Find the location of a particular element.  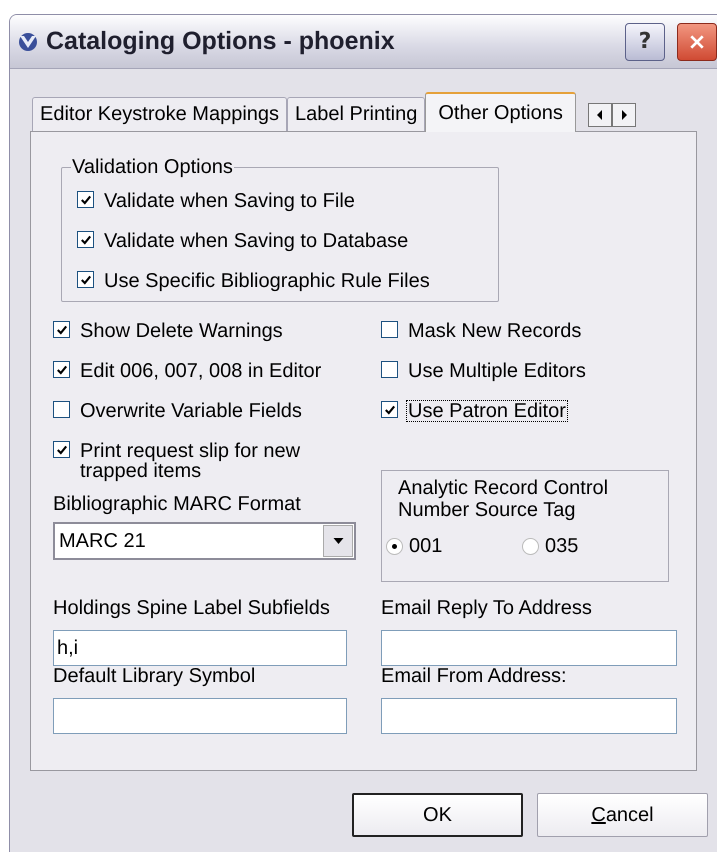

tab: Other Options is located at coordinates (500, 112).